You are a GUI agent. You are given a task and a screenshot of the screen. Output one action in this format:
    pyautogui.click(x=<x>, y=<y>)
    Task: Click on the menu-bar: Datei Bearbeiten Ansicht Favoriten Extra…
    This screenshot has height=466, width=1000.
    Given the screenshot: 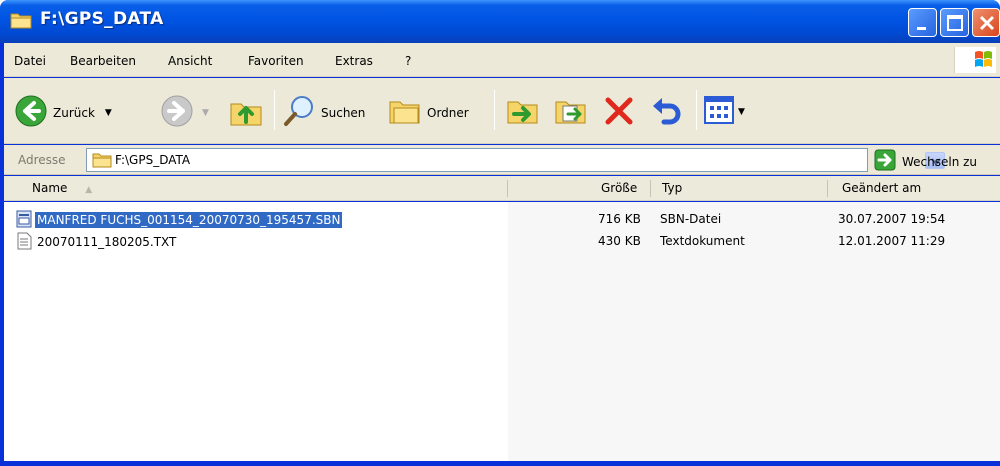 What is the action you would take?
    pyautogui.click(x=502, y=60)
    